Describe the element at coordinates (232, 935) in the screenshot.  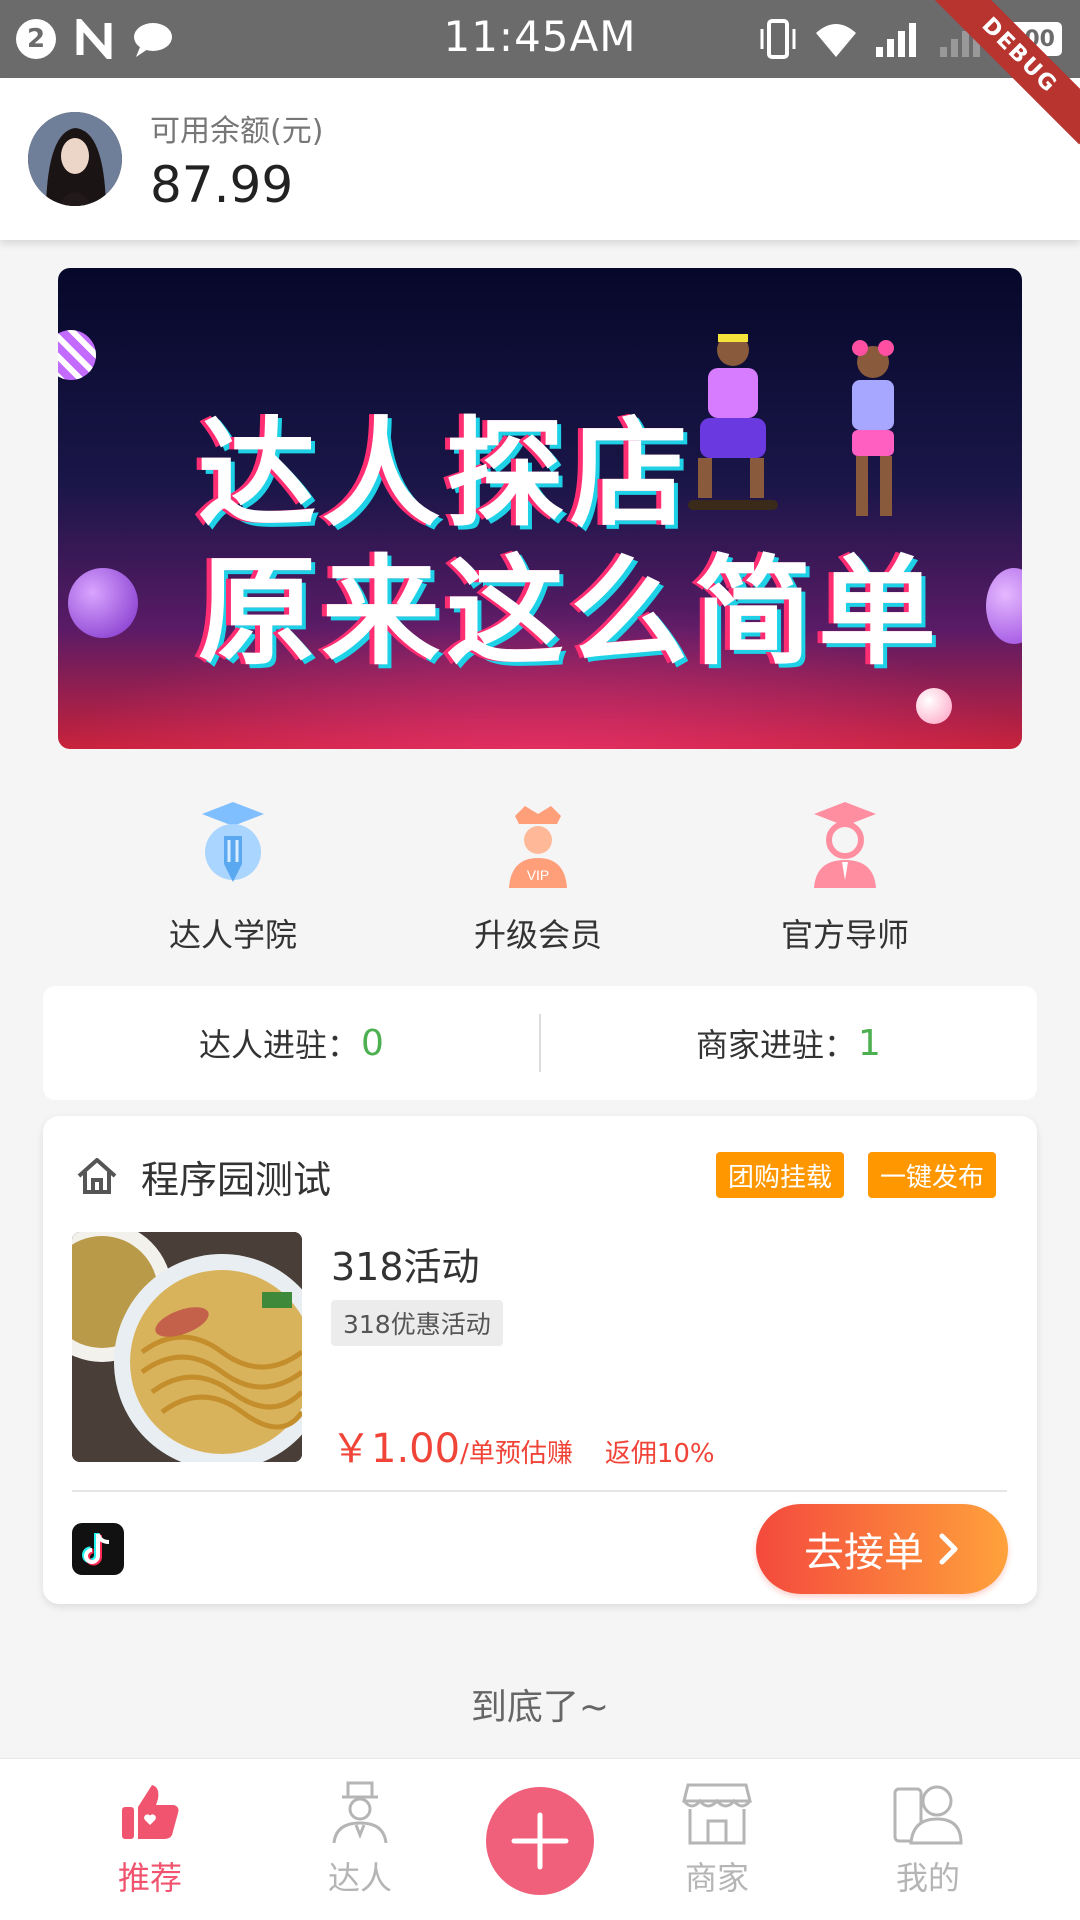
I see `entry-academy-label: 达人学院` at that location.